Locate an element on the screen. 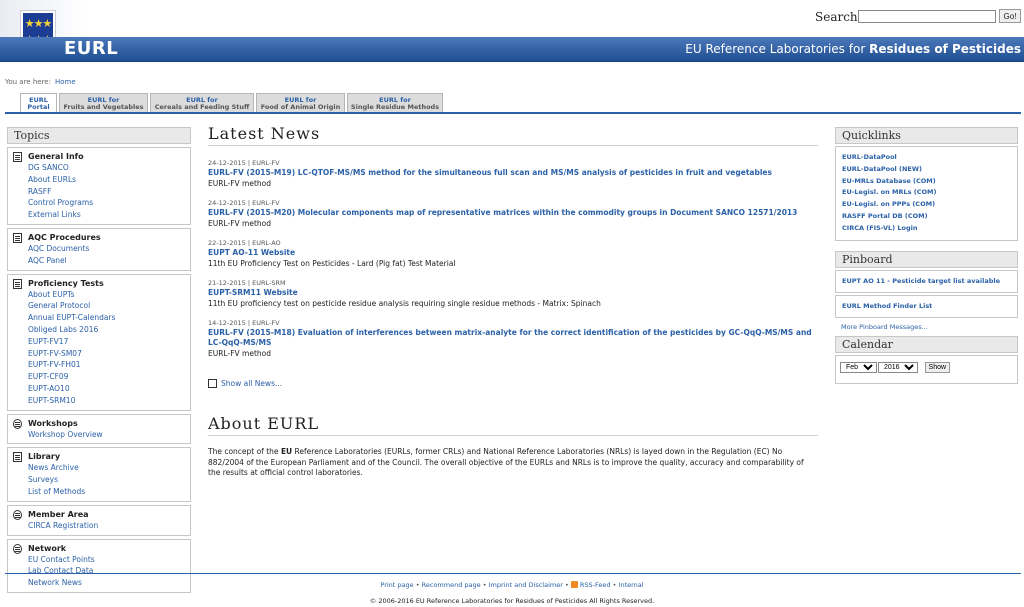 The image size is (1024, 607). about-text-bold: EU is located at coordinates (286, 451).